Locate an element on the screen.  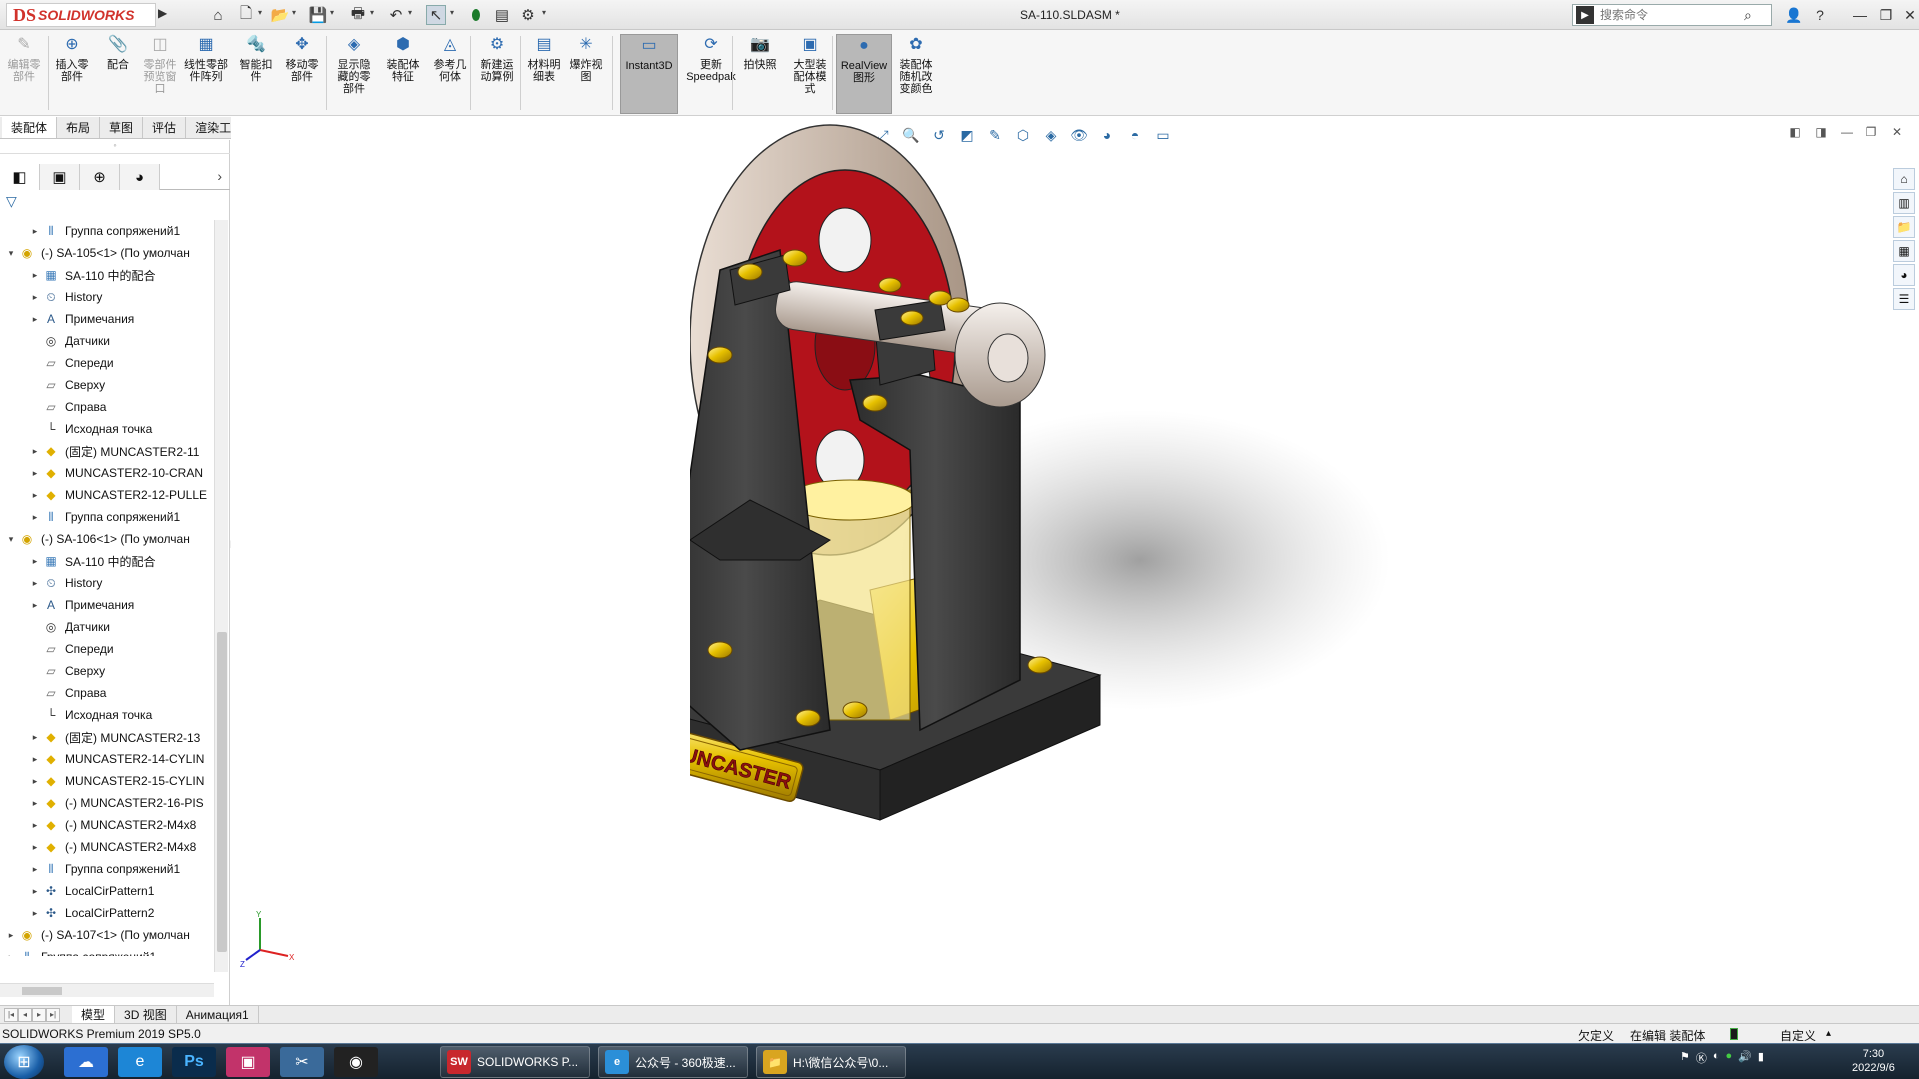
ribbon-button-11: ▤ 材料明 细表 is located at coordinates (544, 74).